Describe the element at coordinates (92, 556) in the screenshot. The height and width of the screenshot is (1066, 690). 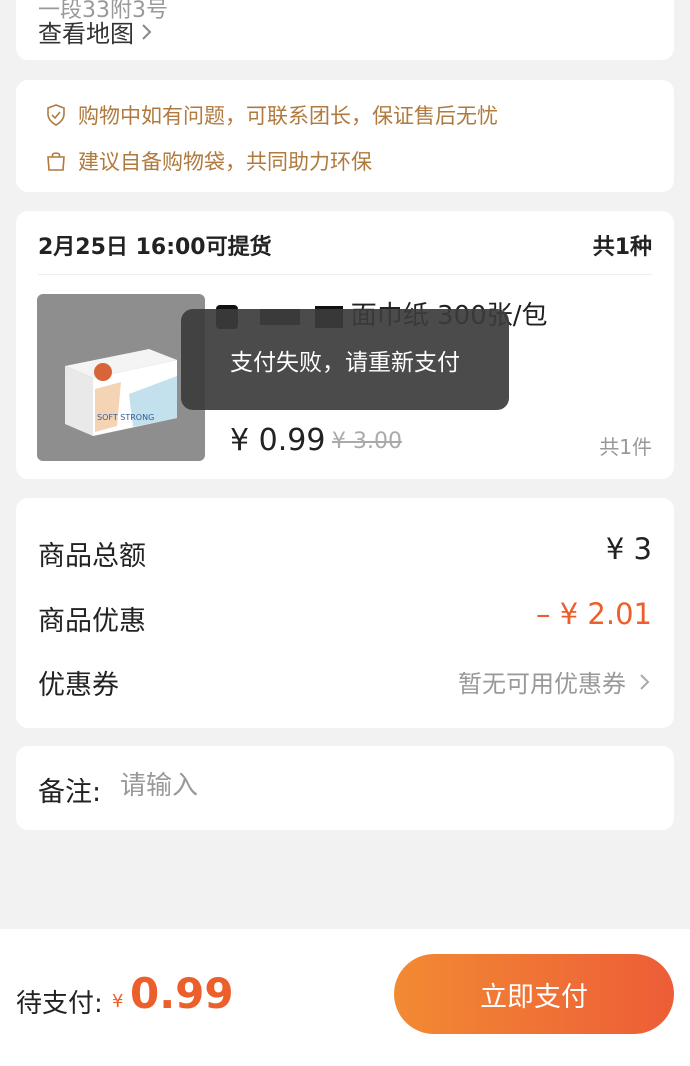
I see `total-label: 商品总额` at that location.